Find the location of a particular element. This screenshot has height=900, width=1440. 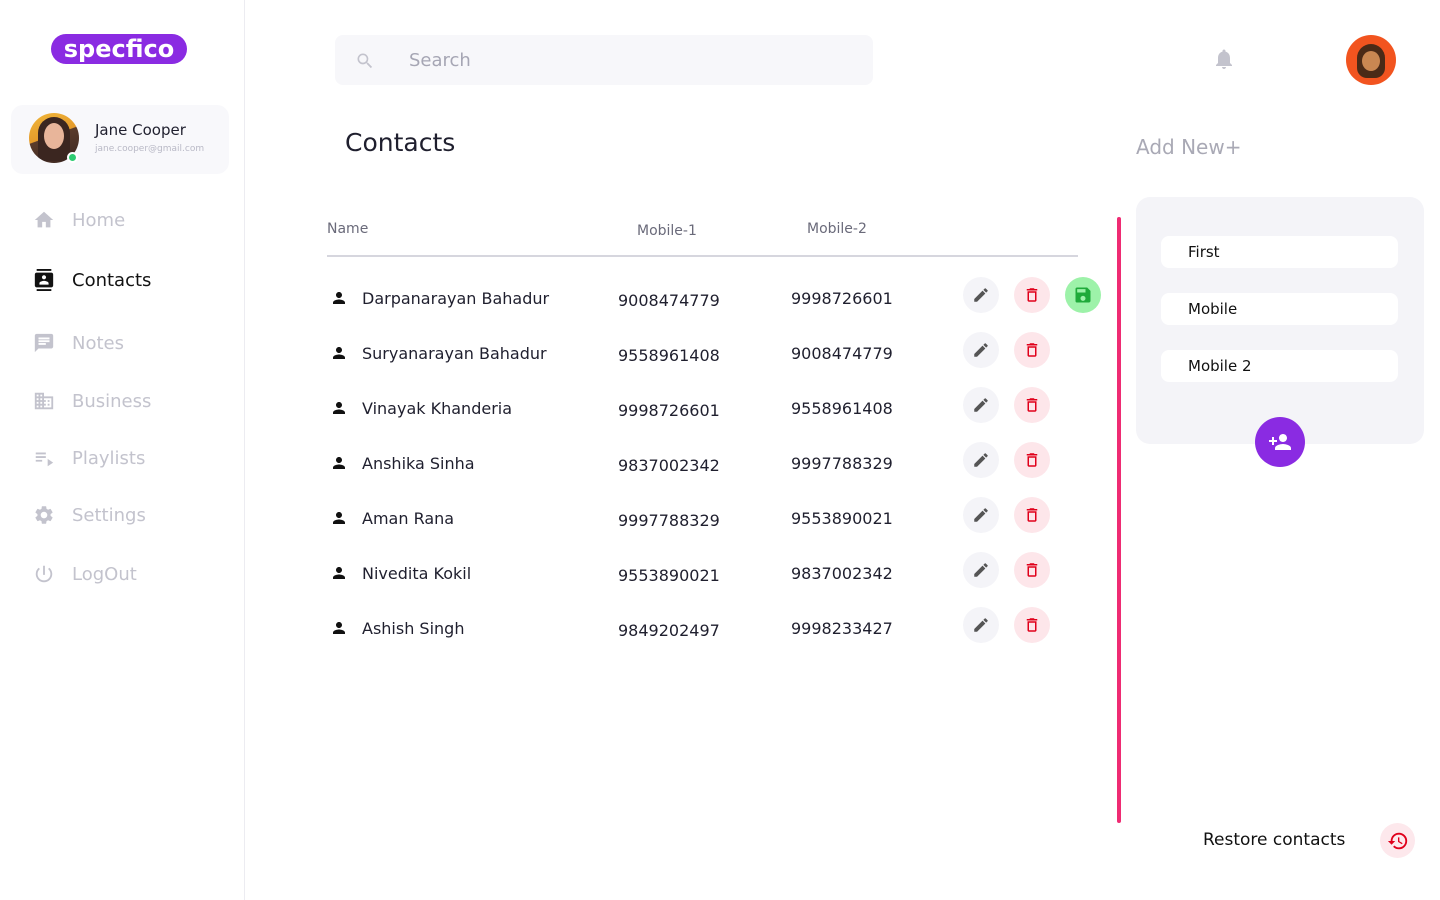

search-icon is located at coordinates (365, 61).